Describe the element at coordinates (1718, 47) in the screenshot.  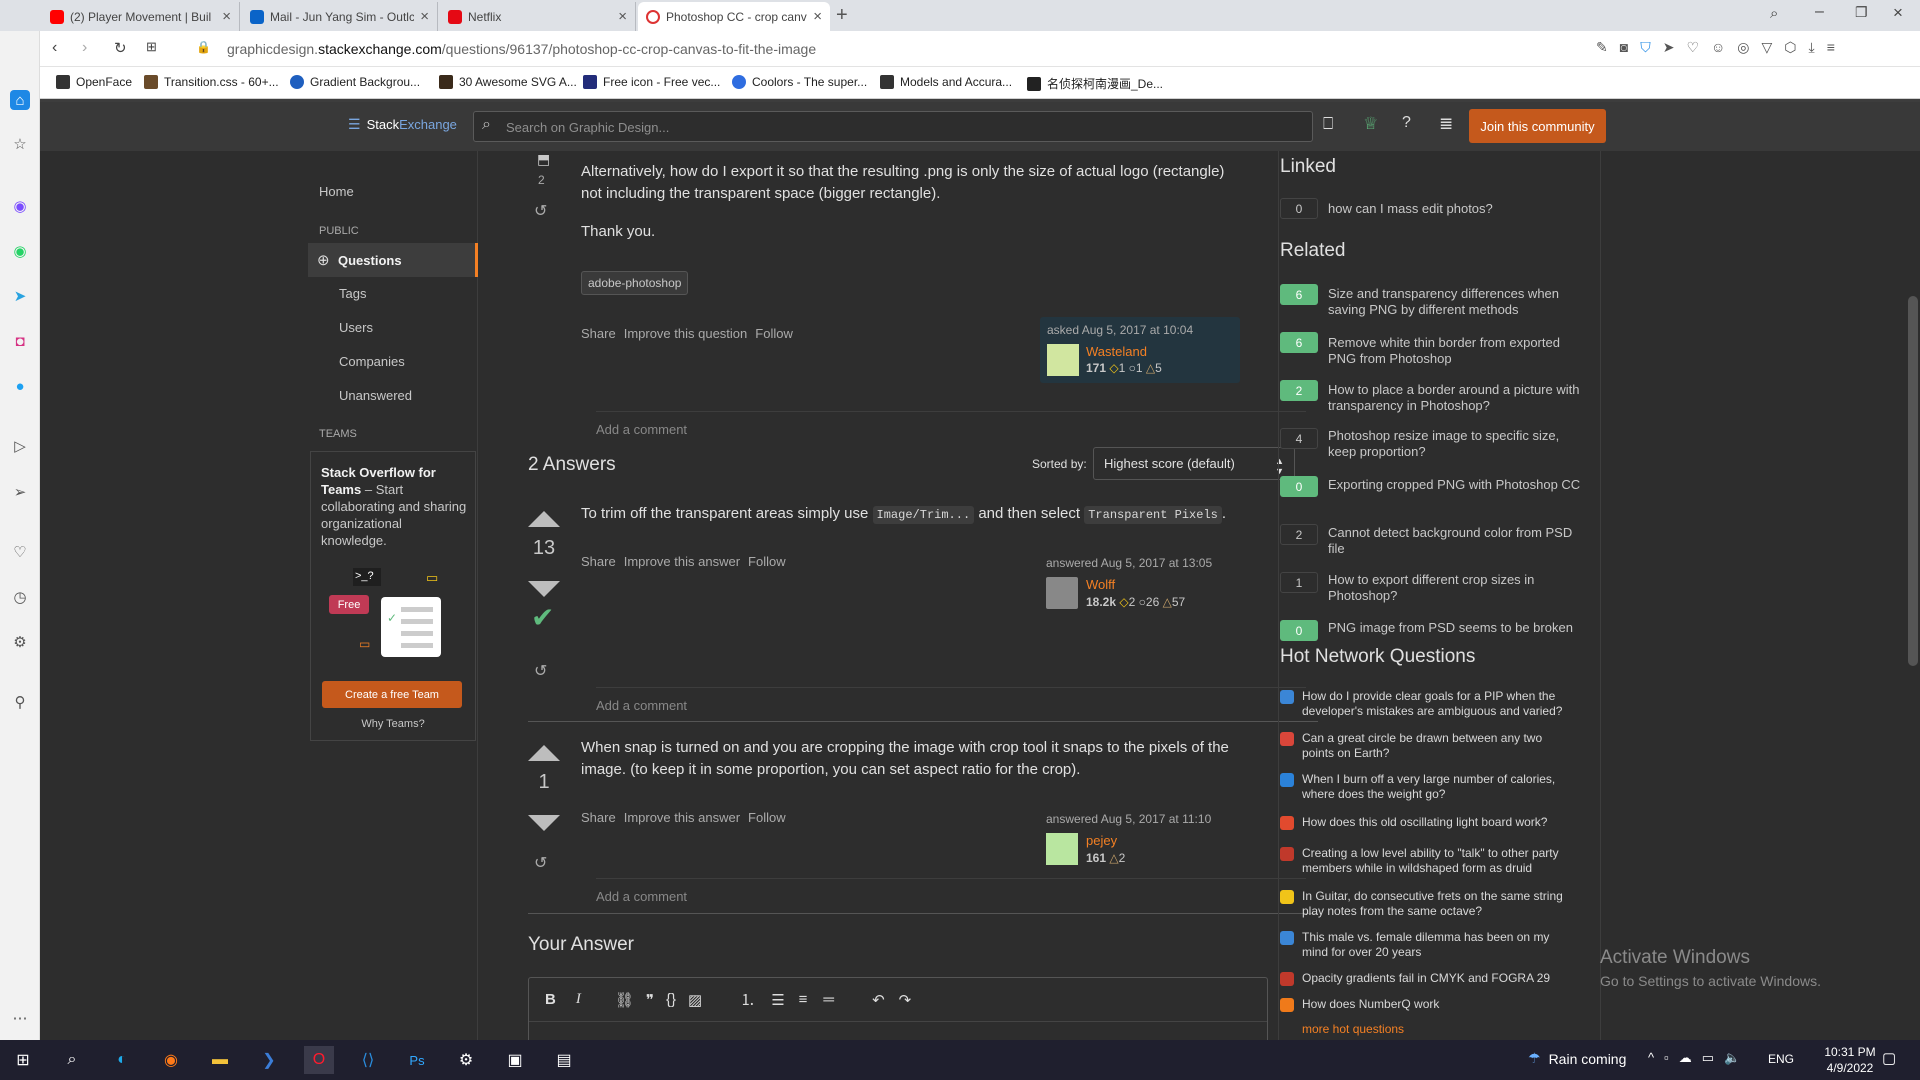
I see `avatar-icon: ☺` at that location.